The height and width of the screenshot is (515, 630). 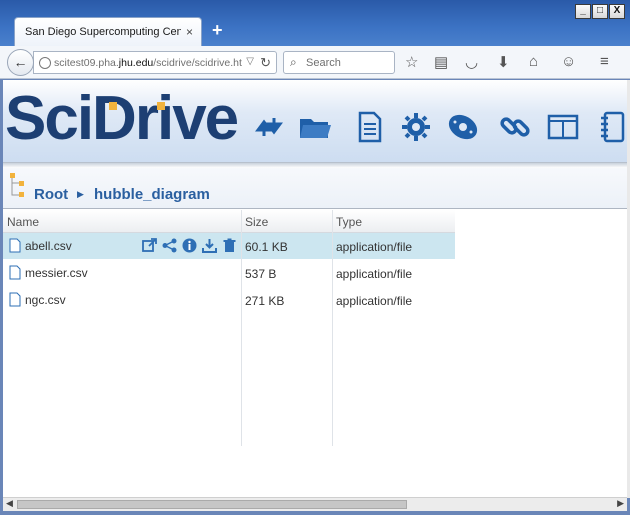 I want to click on scroll-thumb, so click(x=212, y=504).